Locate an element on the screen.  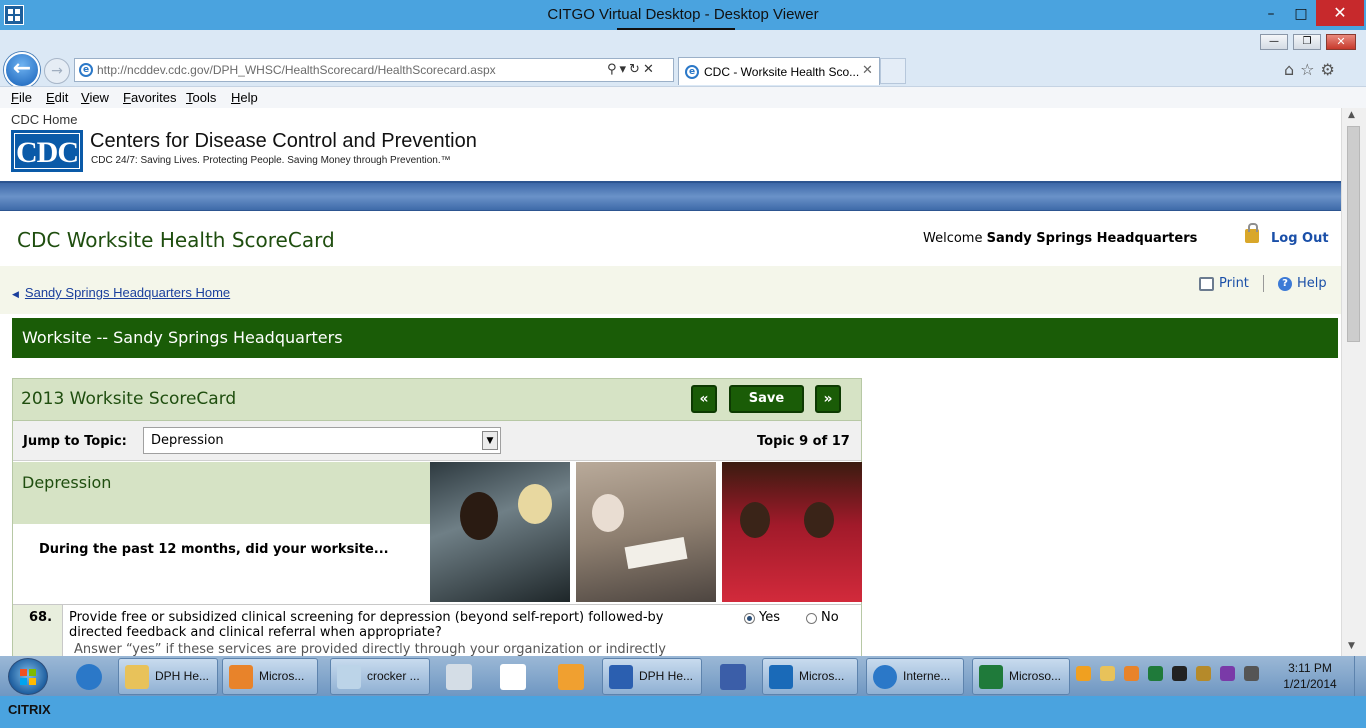
word-icon is located at coordinates (621, 676).